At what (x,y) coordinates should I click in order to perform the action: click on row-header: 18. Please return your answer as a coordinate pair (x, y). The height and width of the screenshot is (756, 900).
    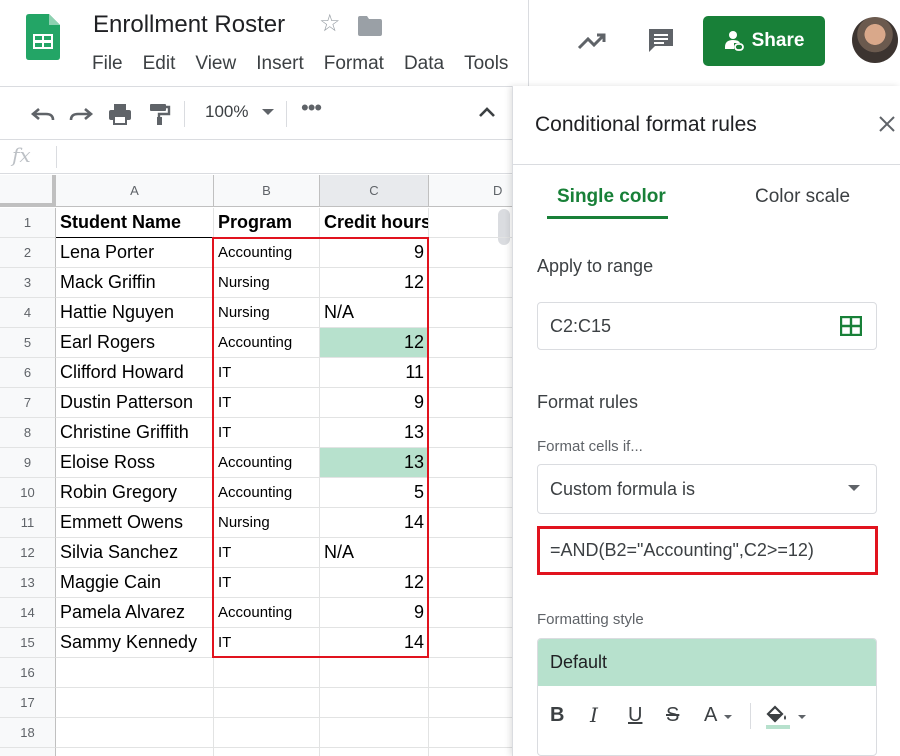
    Looking at the image, I should click on (28, 733).